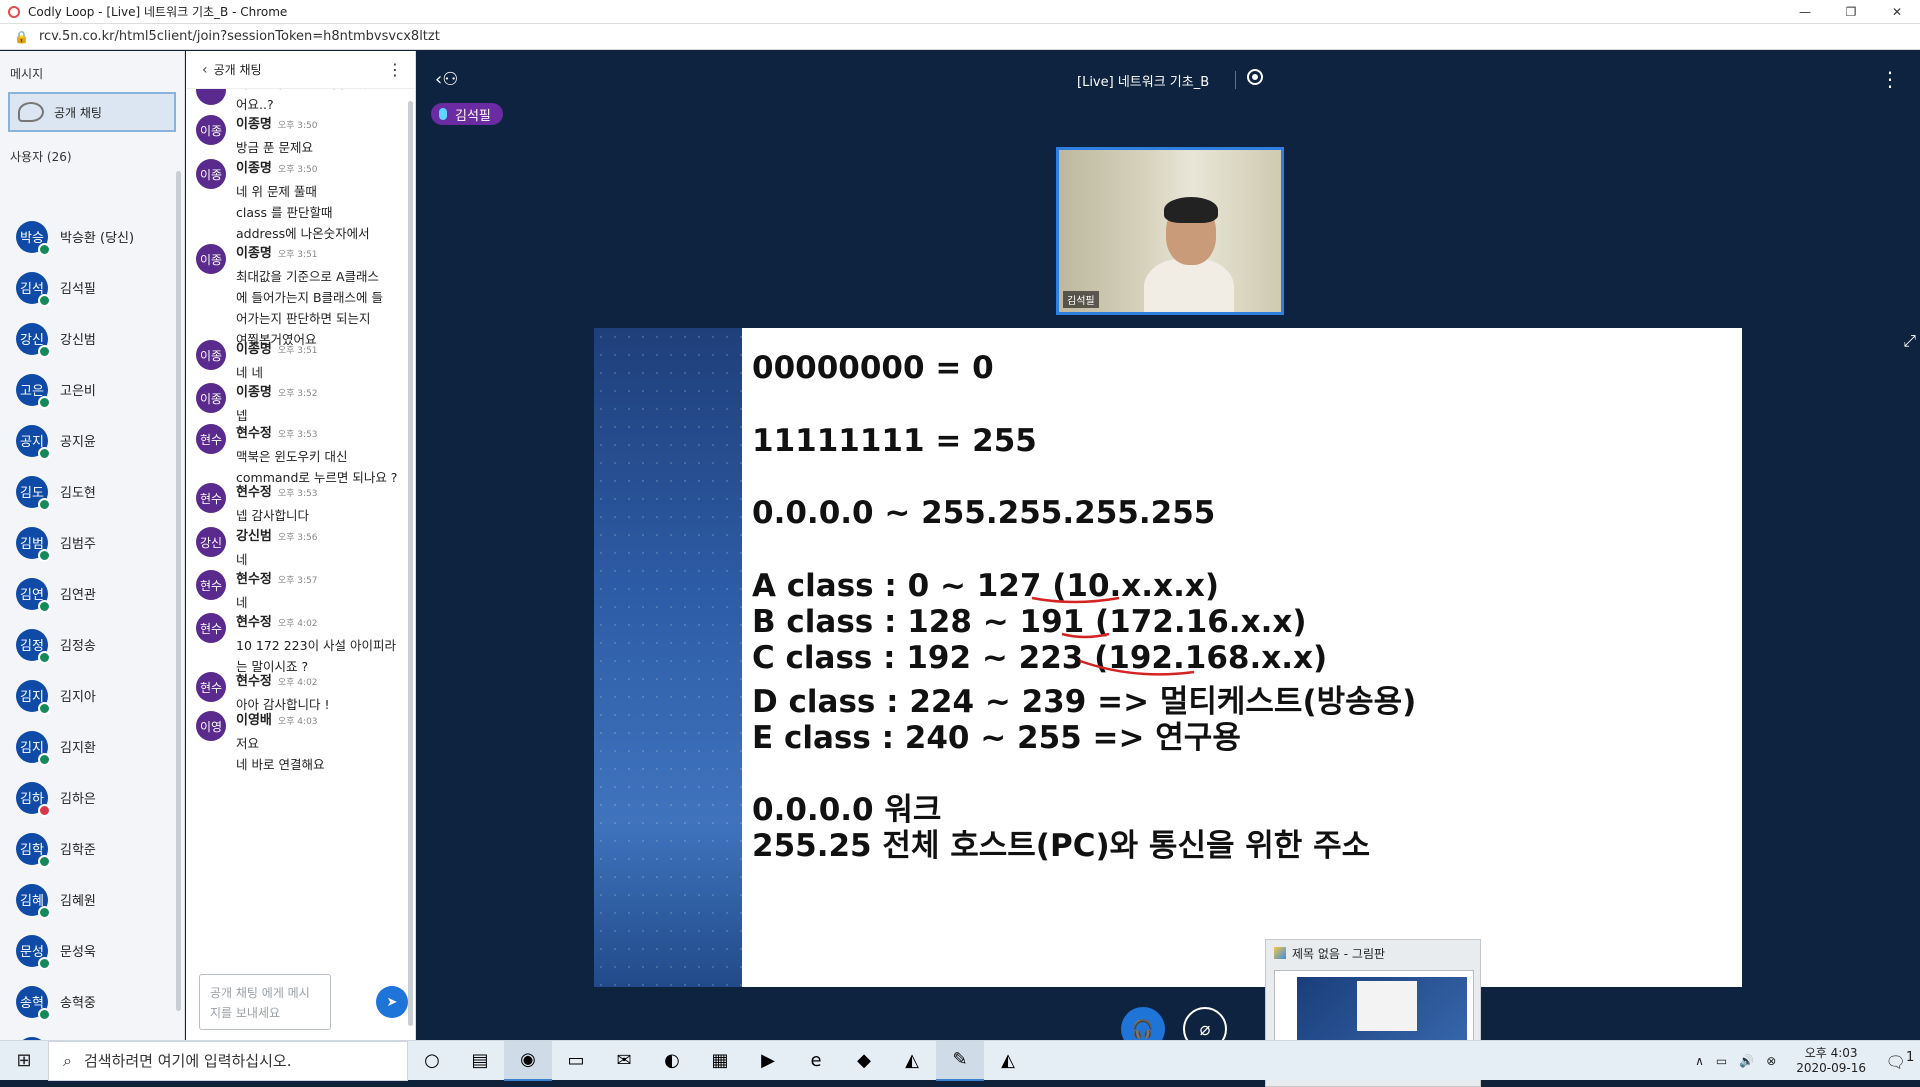 The height and width of the screenshot is (1087, 1920). Describe the element at coordinates (88, 542) in the screenshot. I see `user-row: 김범 김범주` at that location.